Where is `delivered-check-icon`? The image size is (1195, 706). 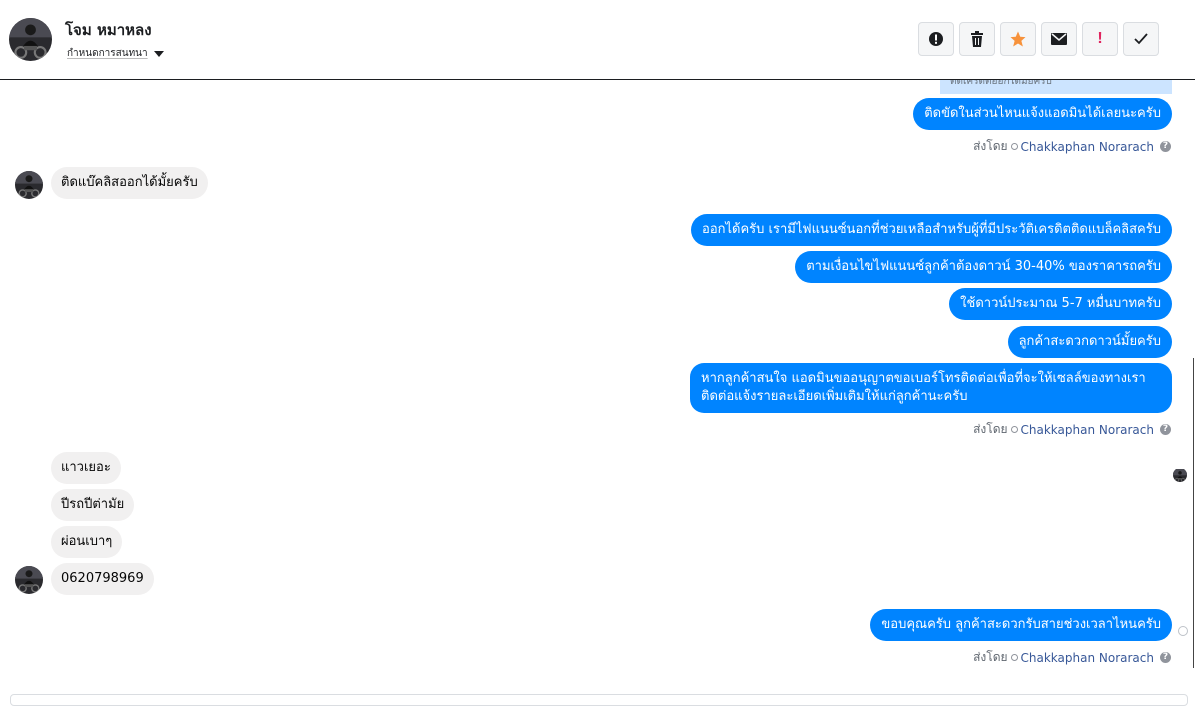 delivered-check-icon is located at coordinates (1183, 631).